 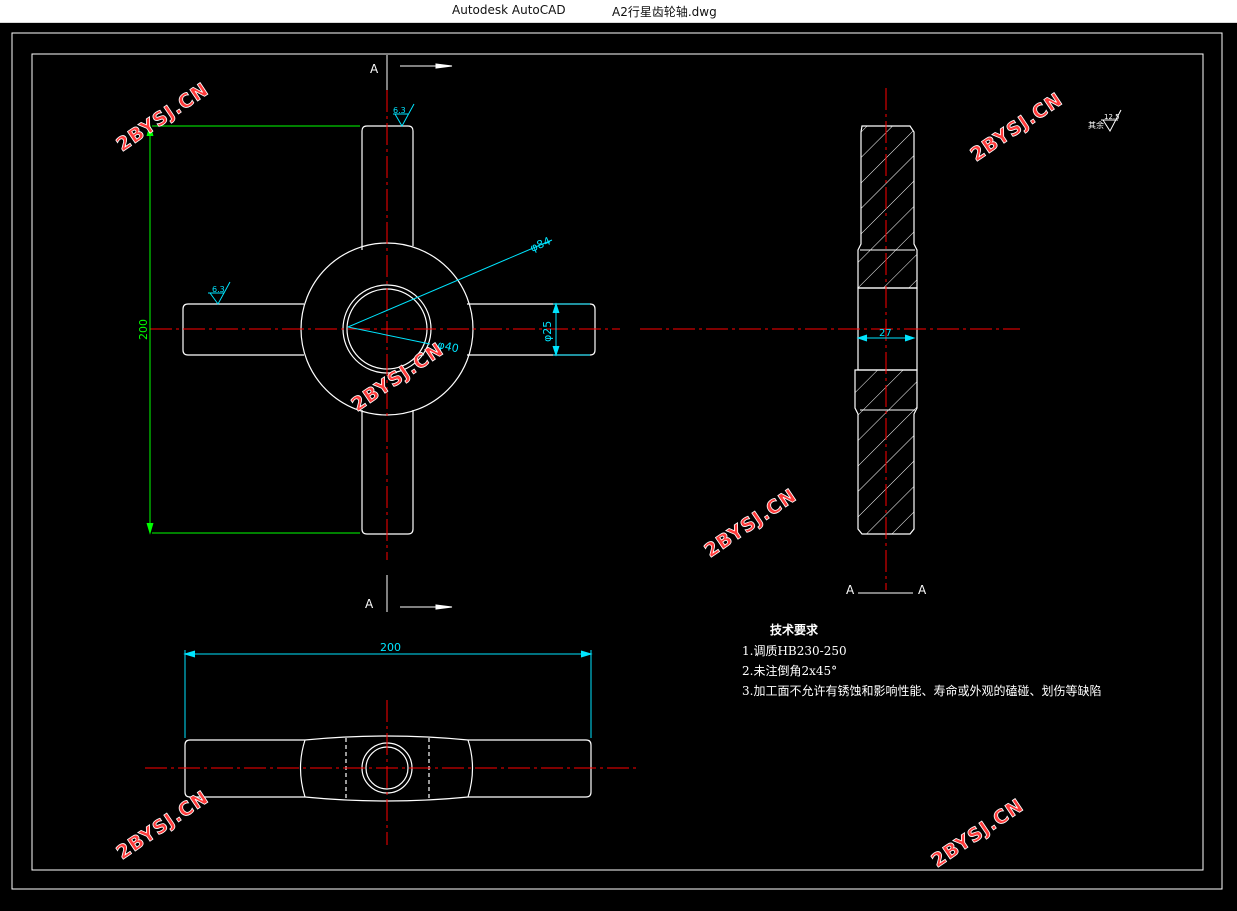 What do you see at coordinates (664, 12) in the screenshot?
I see `file-title: A2行星齿轮轴.dwg` at bounding box center [664, 12].